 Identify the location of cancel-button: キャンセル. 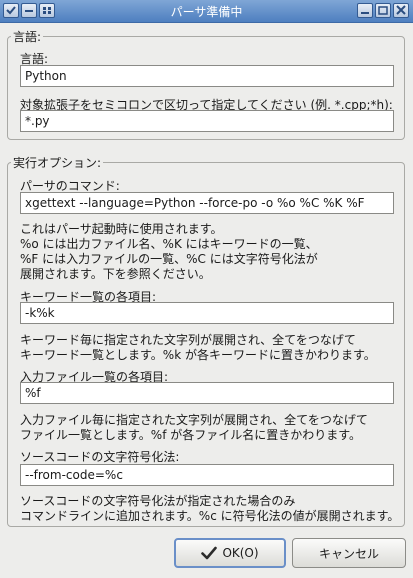
(349, 553).